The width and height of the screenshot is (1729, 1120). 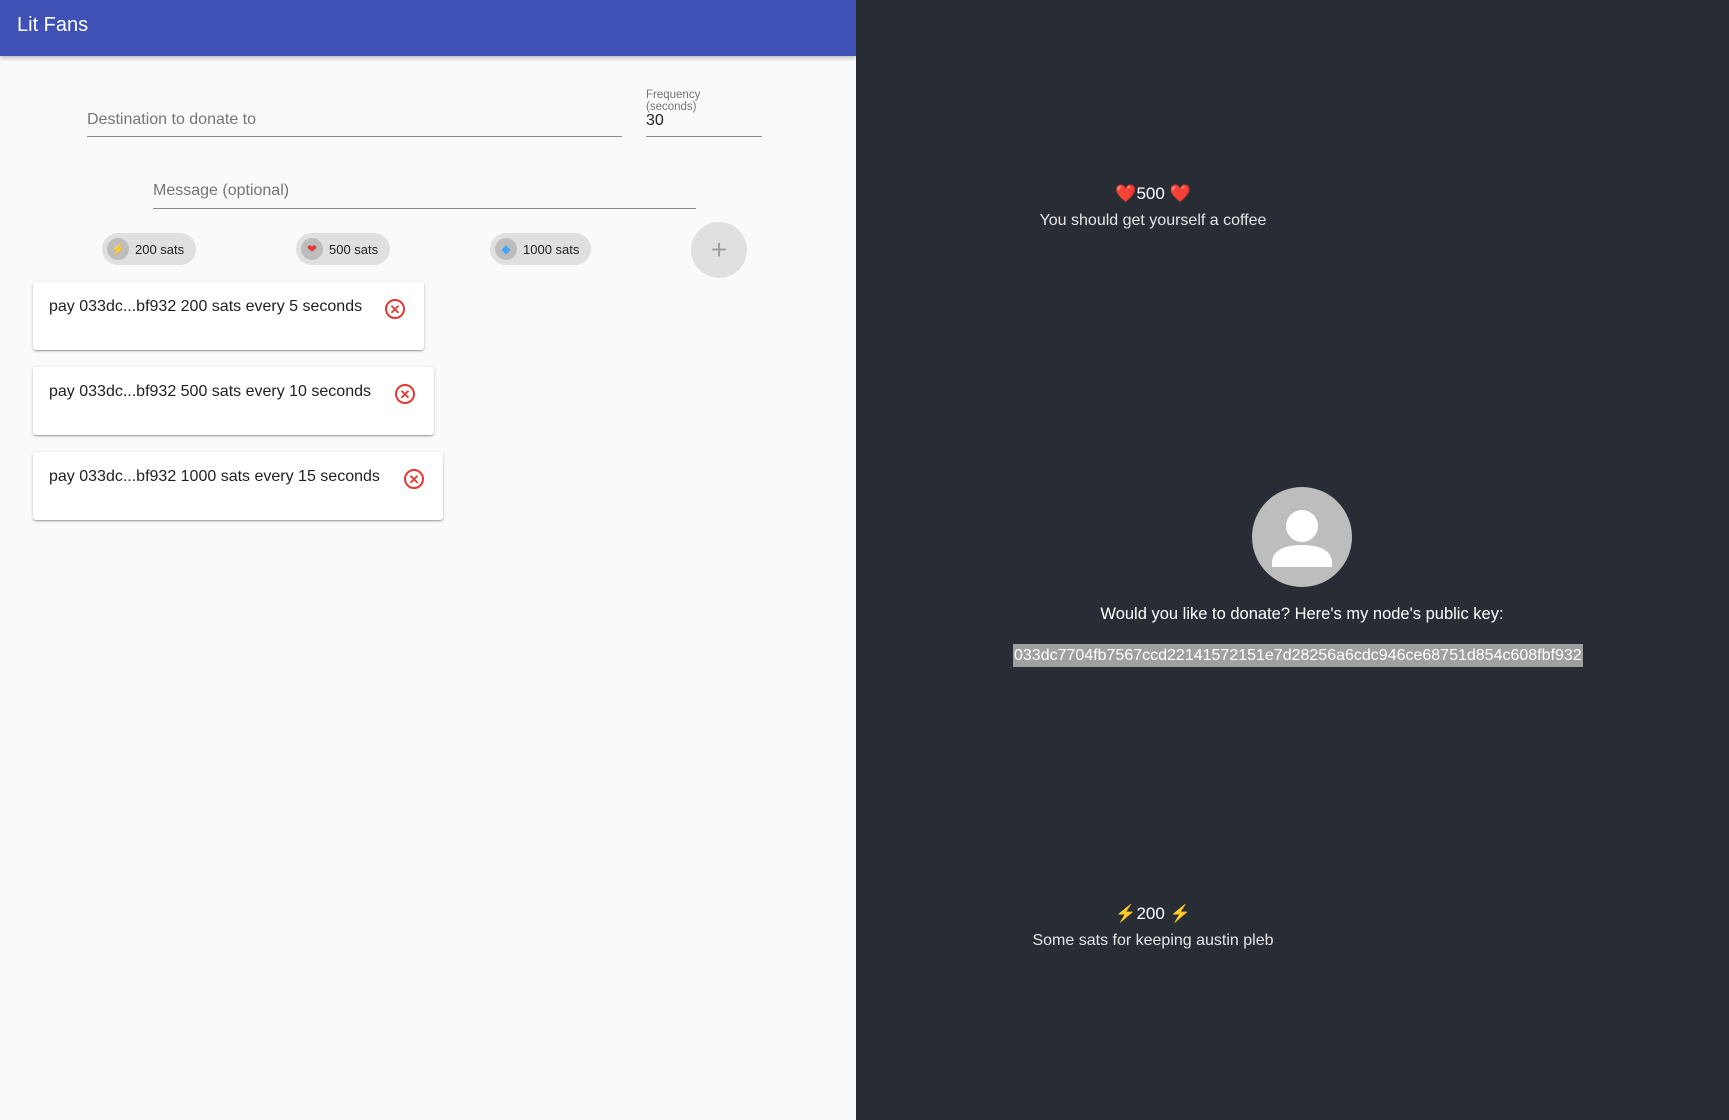 I want to click on frequency-underline, so click(x=704, y=136).